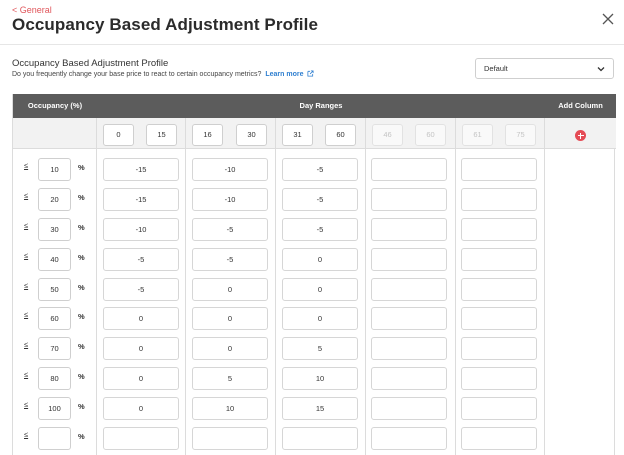  What do you see at coordinates (165, 24) in the screenshot?
I see `page-title: Occupancy Based Adjustment Profile` at bounding box center [165, 24].